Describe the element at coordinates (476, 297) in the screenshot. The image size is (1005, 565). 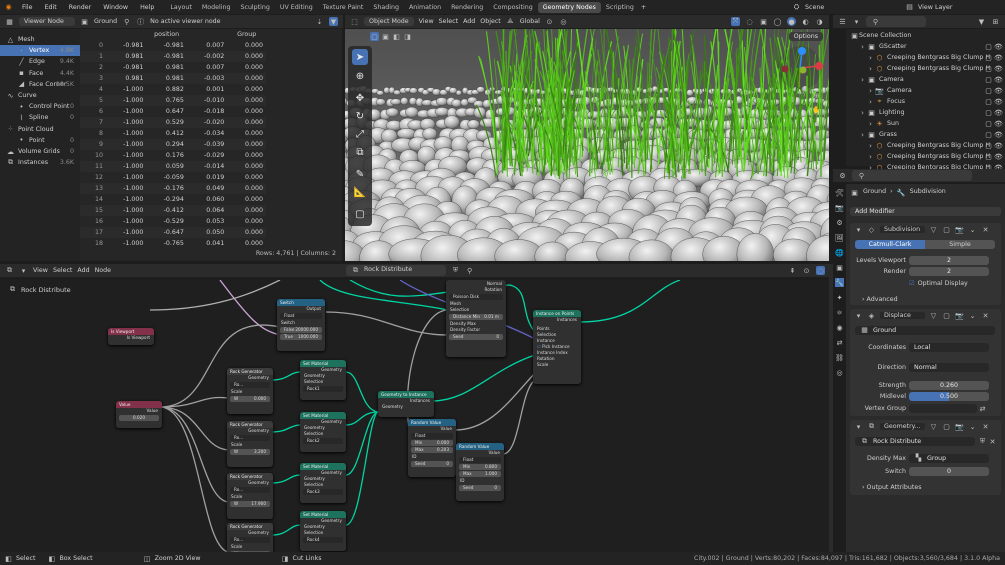
I see `distribute-method-select: Poisson Disk` at that location.